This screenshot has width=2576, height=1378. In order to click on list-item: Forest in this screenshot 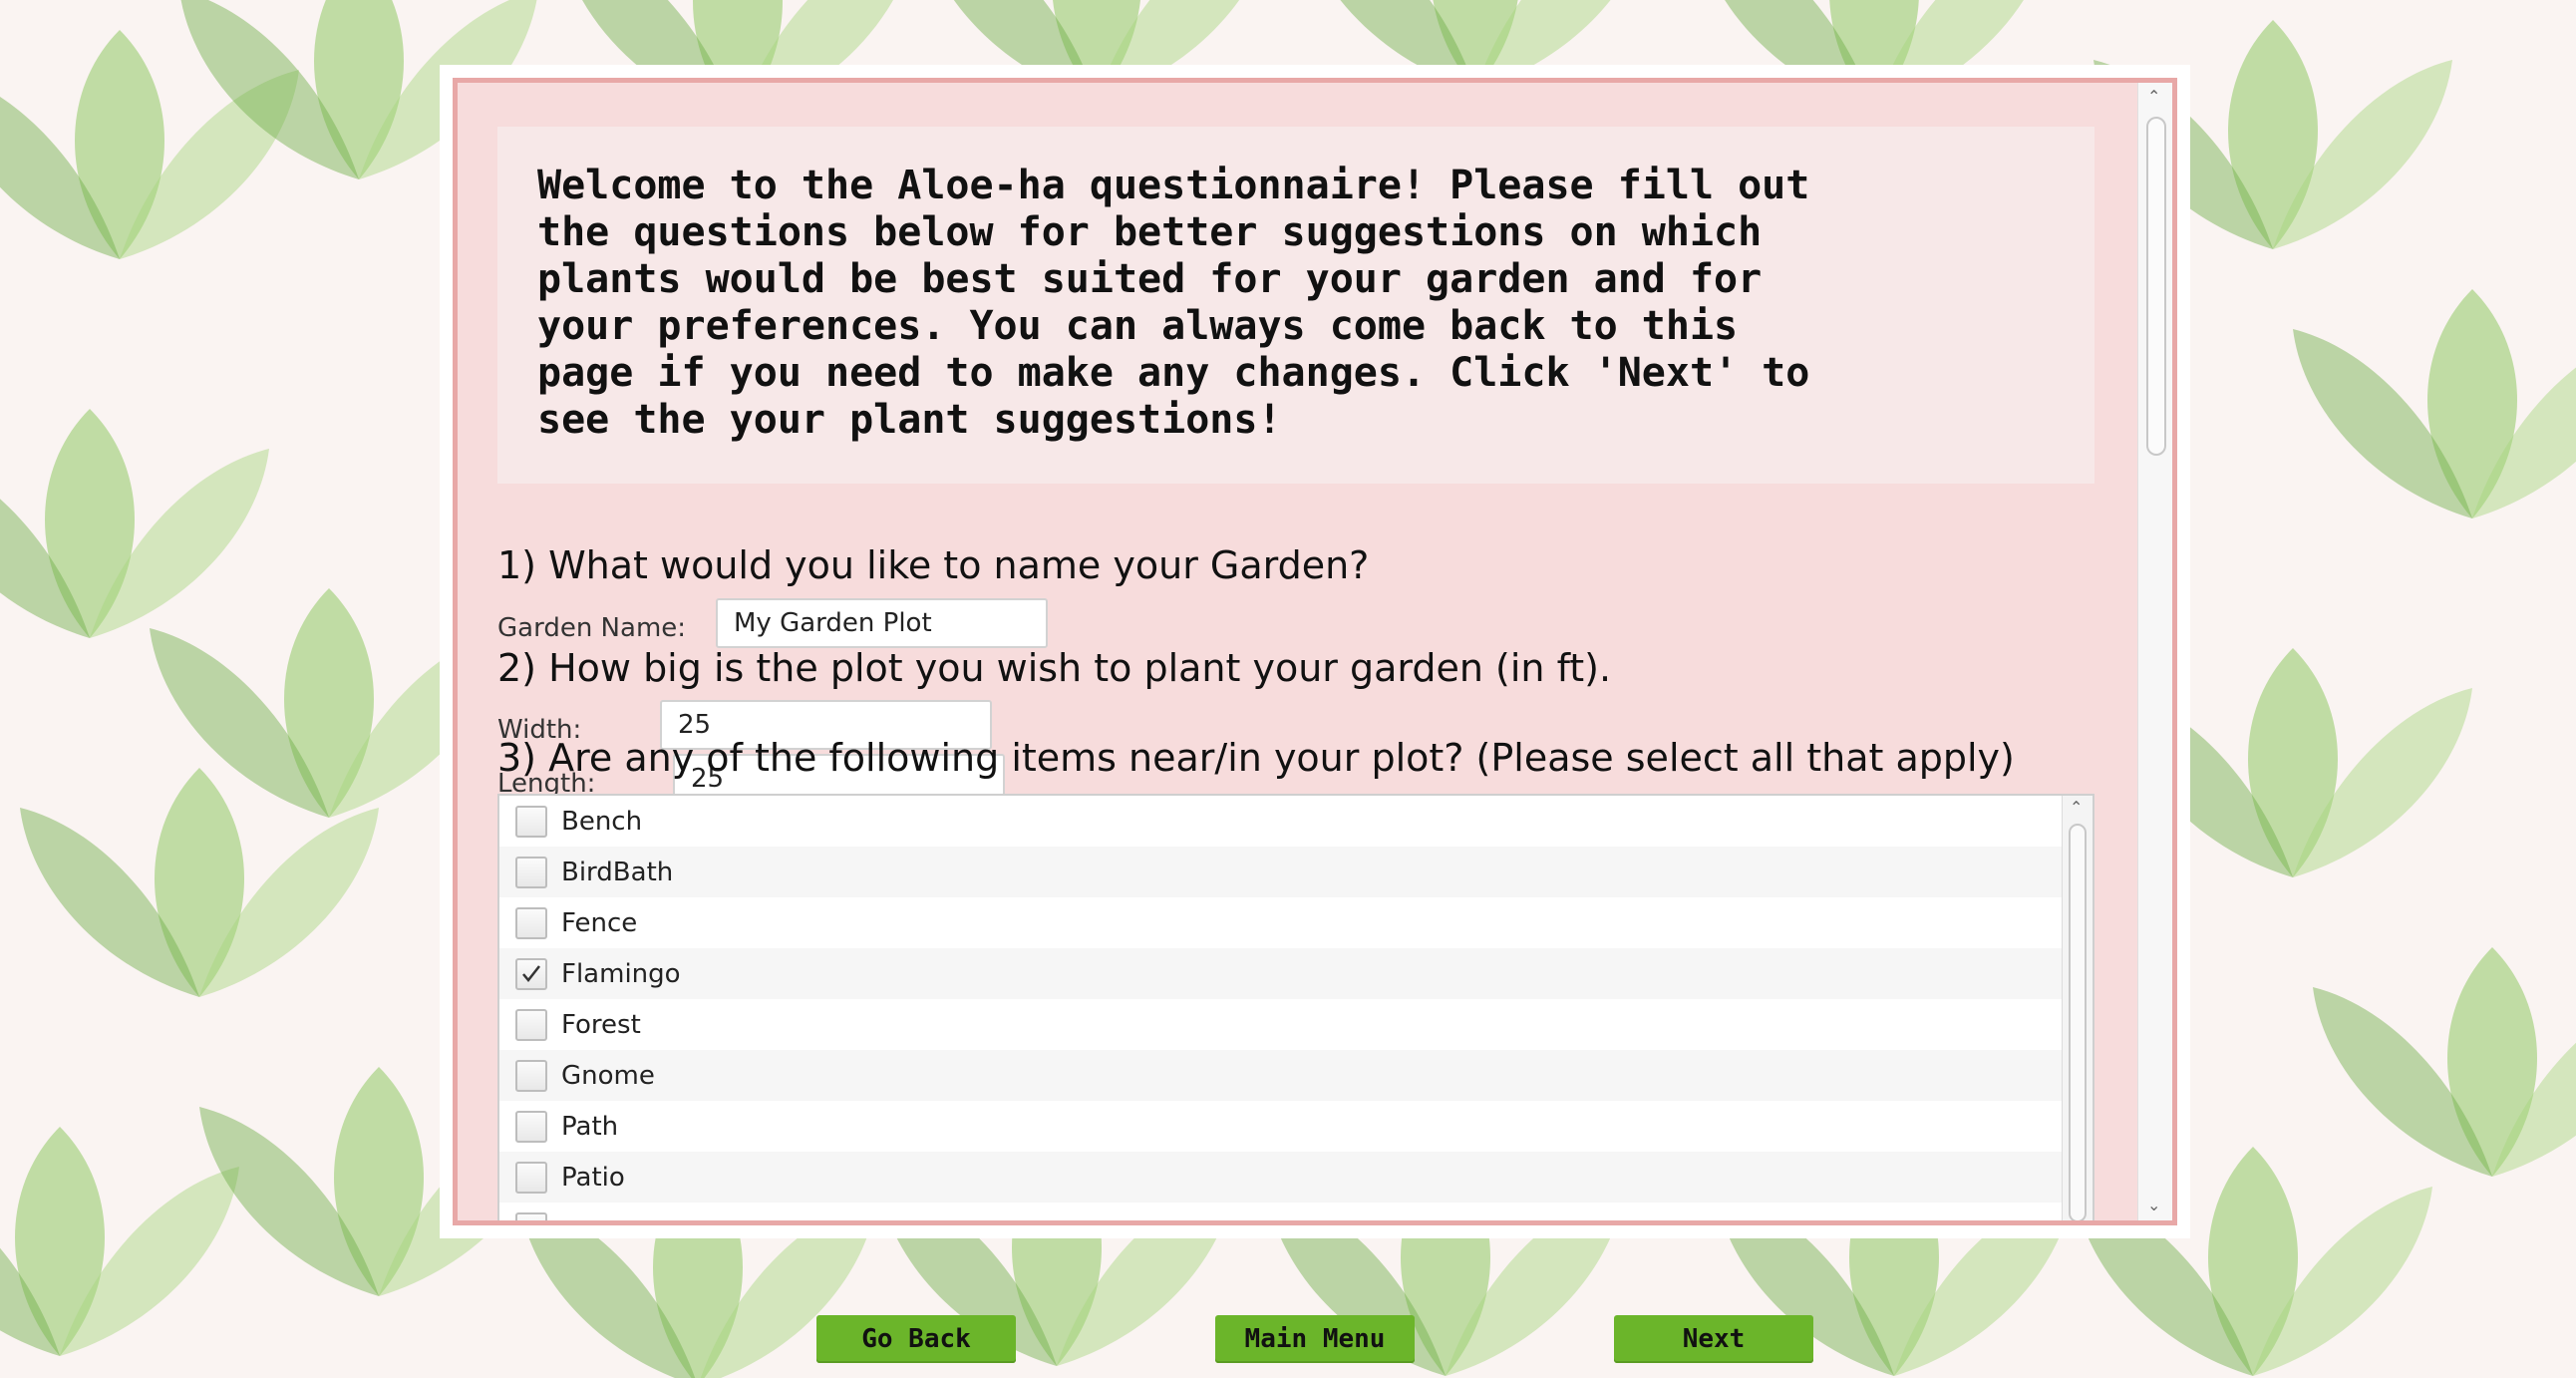, I will do `click(1296, 1024)`.